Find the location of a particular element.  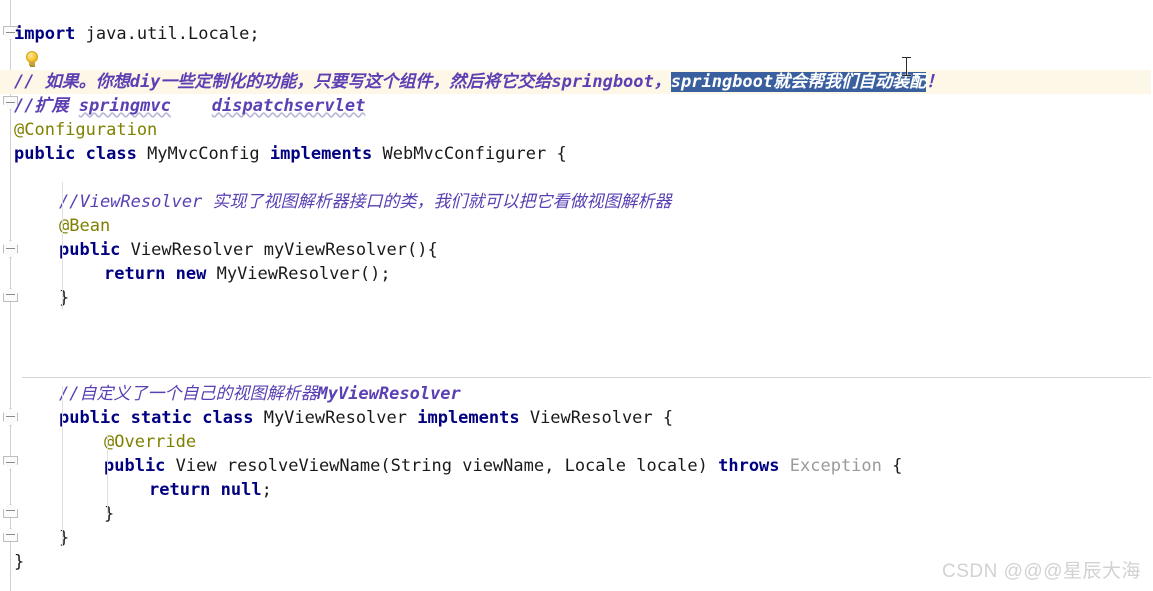

intention-bulb-icon is located at coordinates (32, 61).